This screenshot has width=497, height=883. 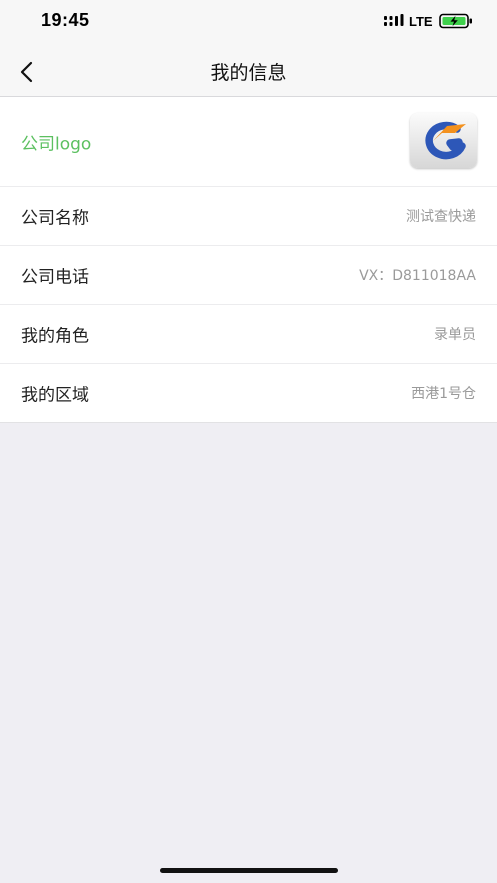 I want to click on company-name-row: 公司名称 测试查快递, so click(x=248, y=215).